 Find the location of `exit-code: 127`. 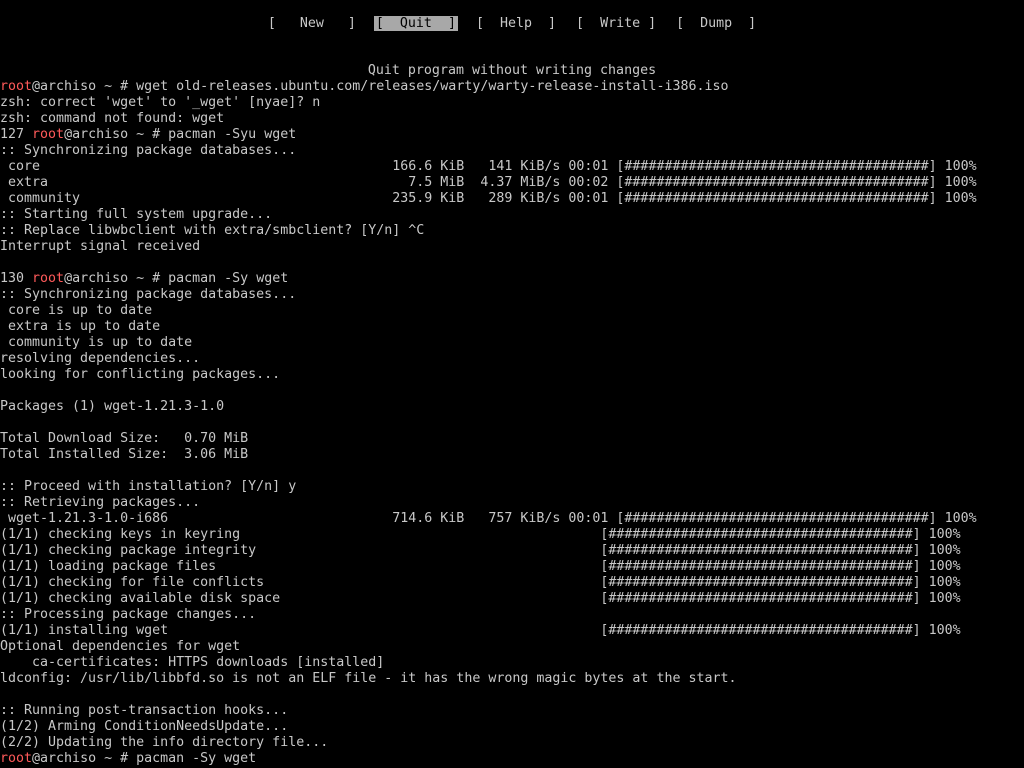

exit-code: 127 is located at coordinates (16, 134).